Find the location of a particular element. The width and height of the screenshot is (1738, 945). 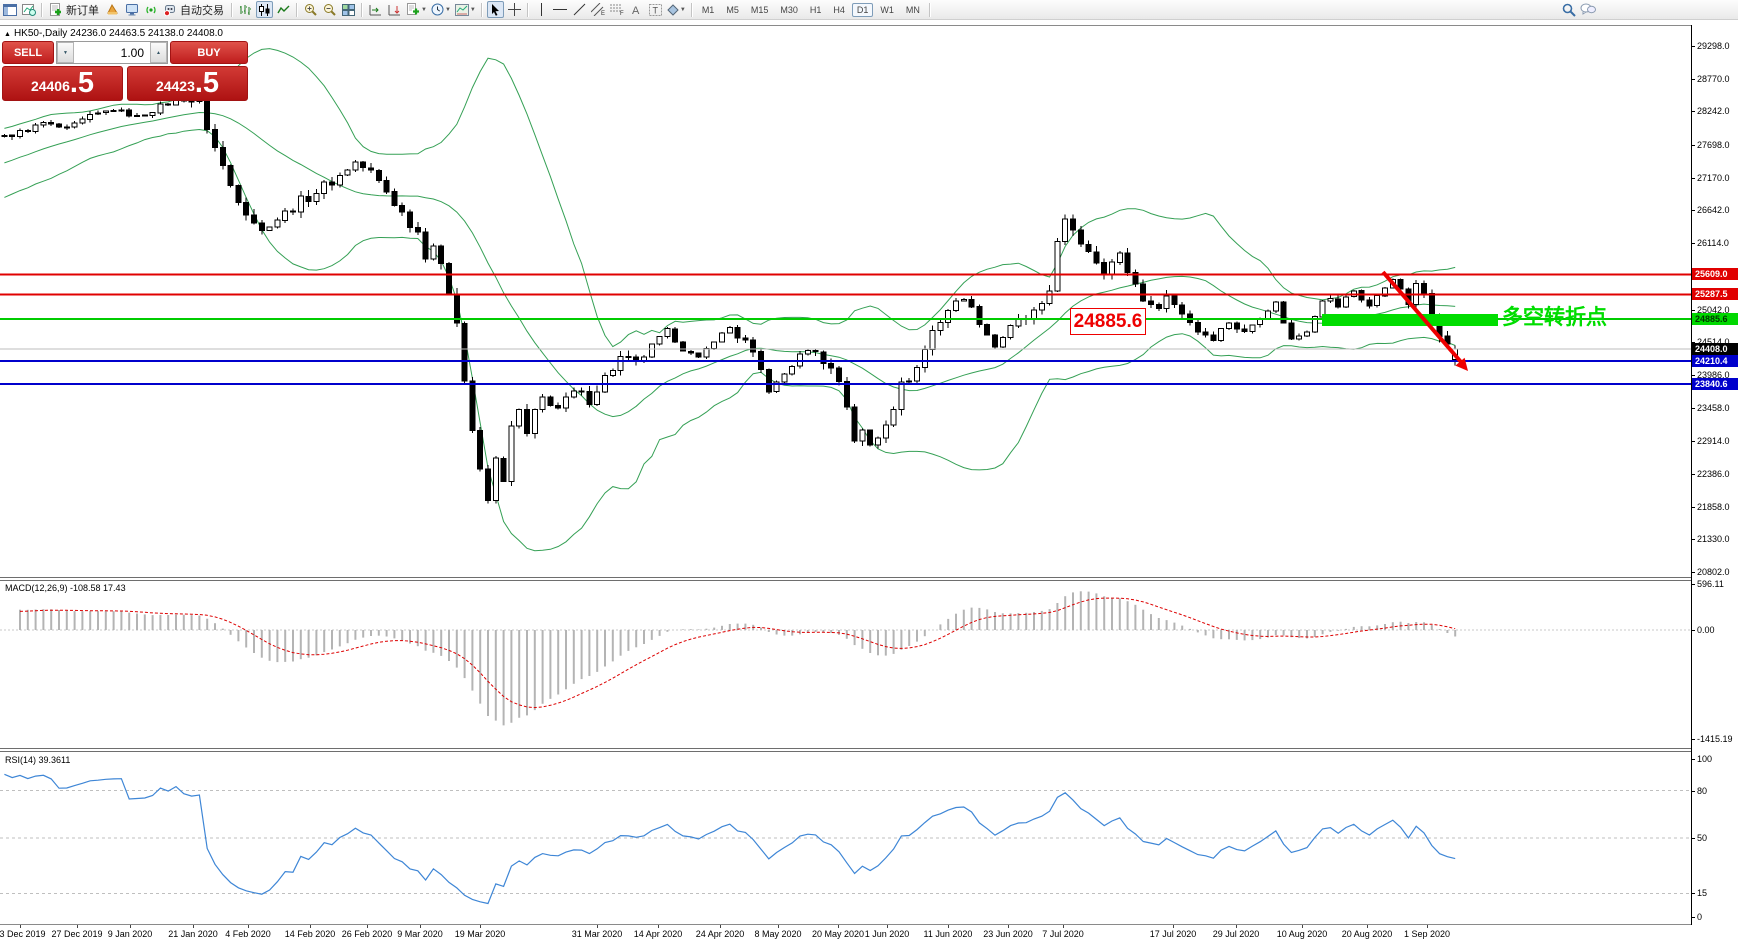

autotrading-label: 自动交易 is located at coordinates (202, 10).